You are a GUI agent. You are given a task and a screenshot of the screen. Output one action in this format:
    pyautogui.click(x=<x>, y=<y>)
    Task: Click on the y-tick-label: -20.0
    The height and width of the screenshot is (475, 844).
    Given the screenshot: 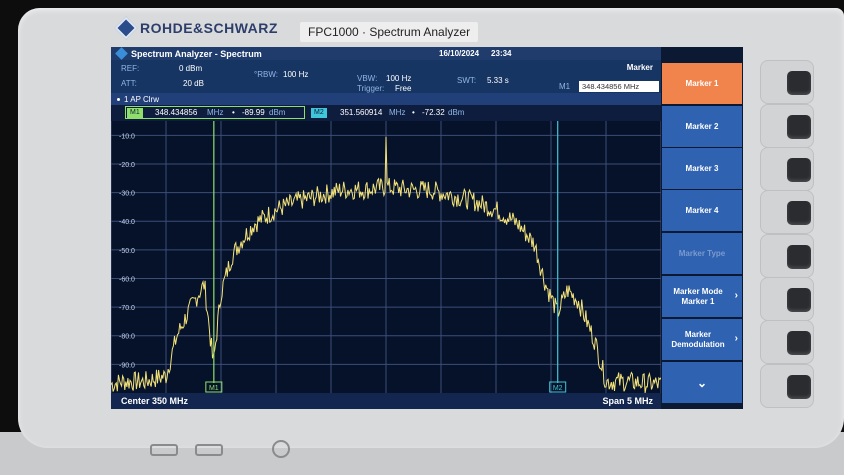 What is the action you would take?
    pyautogui.click(x=127, y=165)
    